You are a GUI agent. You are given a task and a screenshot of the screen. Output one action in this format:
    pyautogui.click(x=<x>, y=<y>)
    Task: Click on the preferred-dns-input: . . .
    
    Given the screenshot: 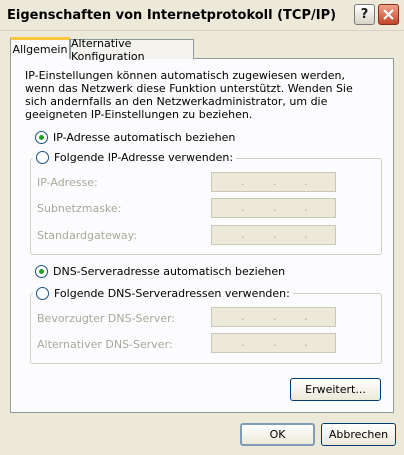 What is the action you would take?
    pyautogui.click(x=273, y=317)
    